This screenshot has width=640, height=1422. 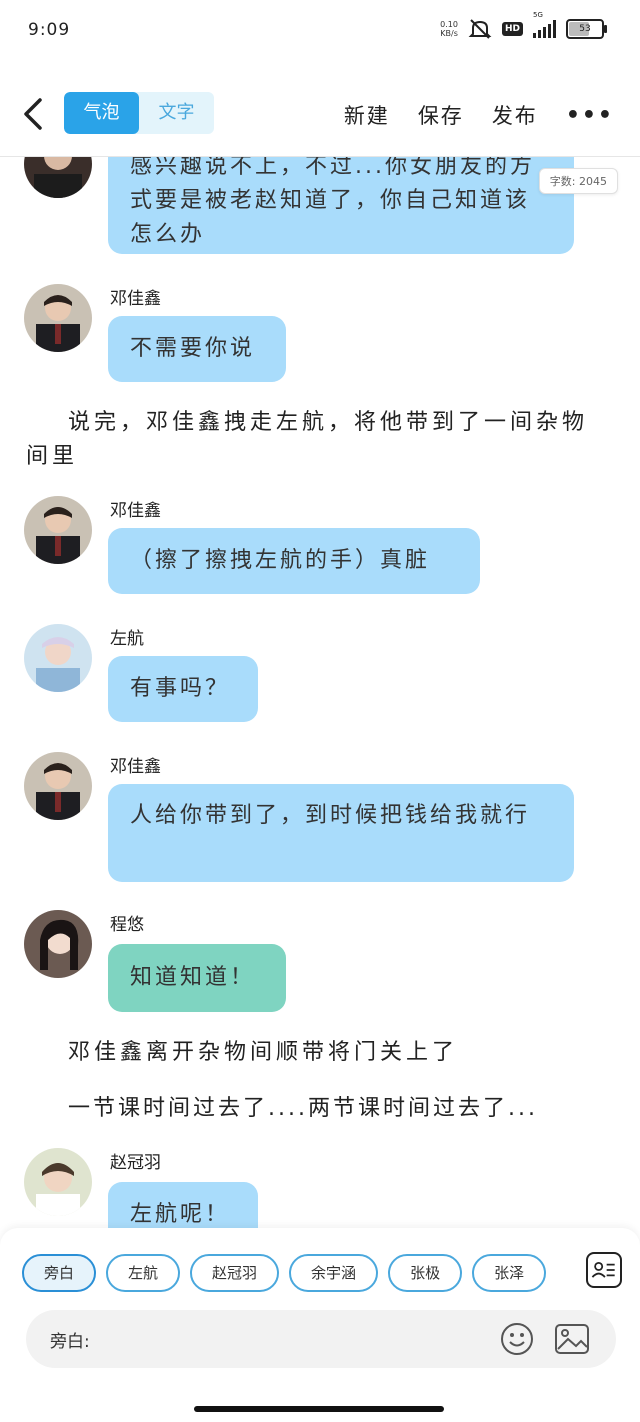 I want to click on speaker-name: 程悠, so click(x=127, y=925).